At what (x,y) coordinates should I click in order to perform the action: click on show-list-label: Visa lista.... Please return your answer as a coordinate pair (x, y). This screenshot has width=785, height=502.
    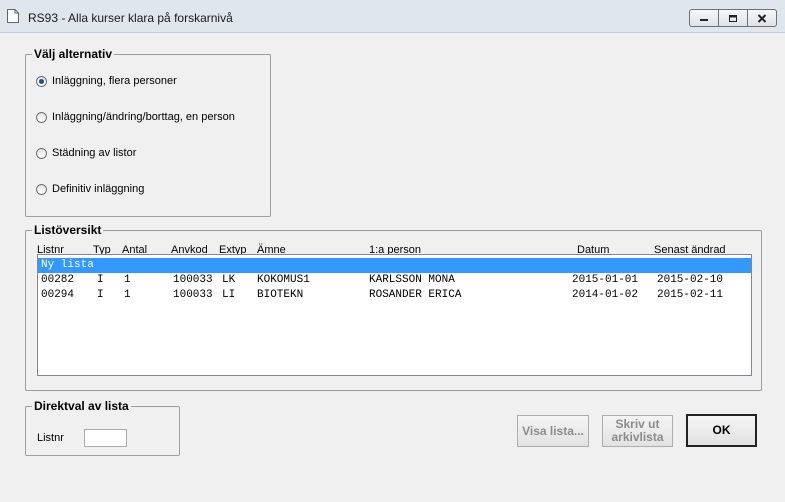
    Looking at the image, I should click on (553, 430).